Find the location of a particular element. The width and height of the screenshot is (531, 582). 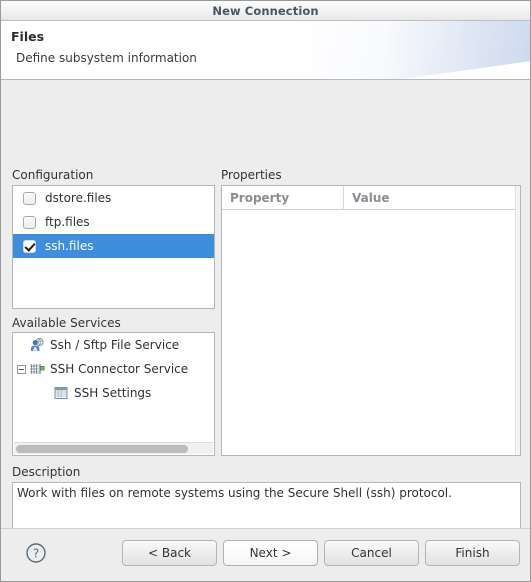

tree-item-label: Ssh / Sftp File Service is located at coordinates (115, 345).